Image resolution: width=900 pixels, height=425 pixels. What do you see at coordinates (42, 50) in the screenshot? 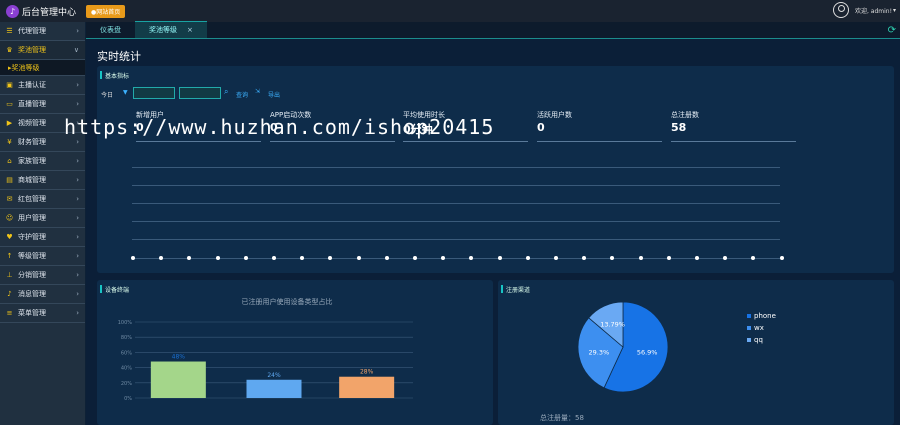
I see `sidebar-item: ♛ 奖池管理 ∨` at bounding box center [42, 50].